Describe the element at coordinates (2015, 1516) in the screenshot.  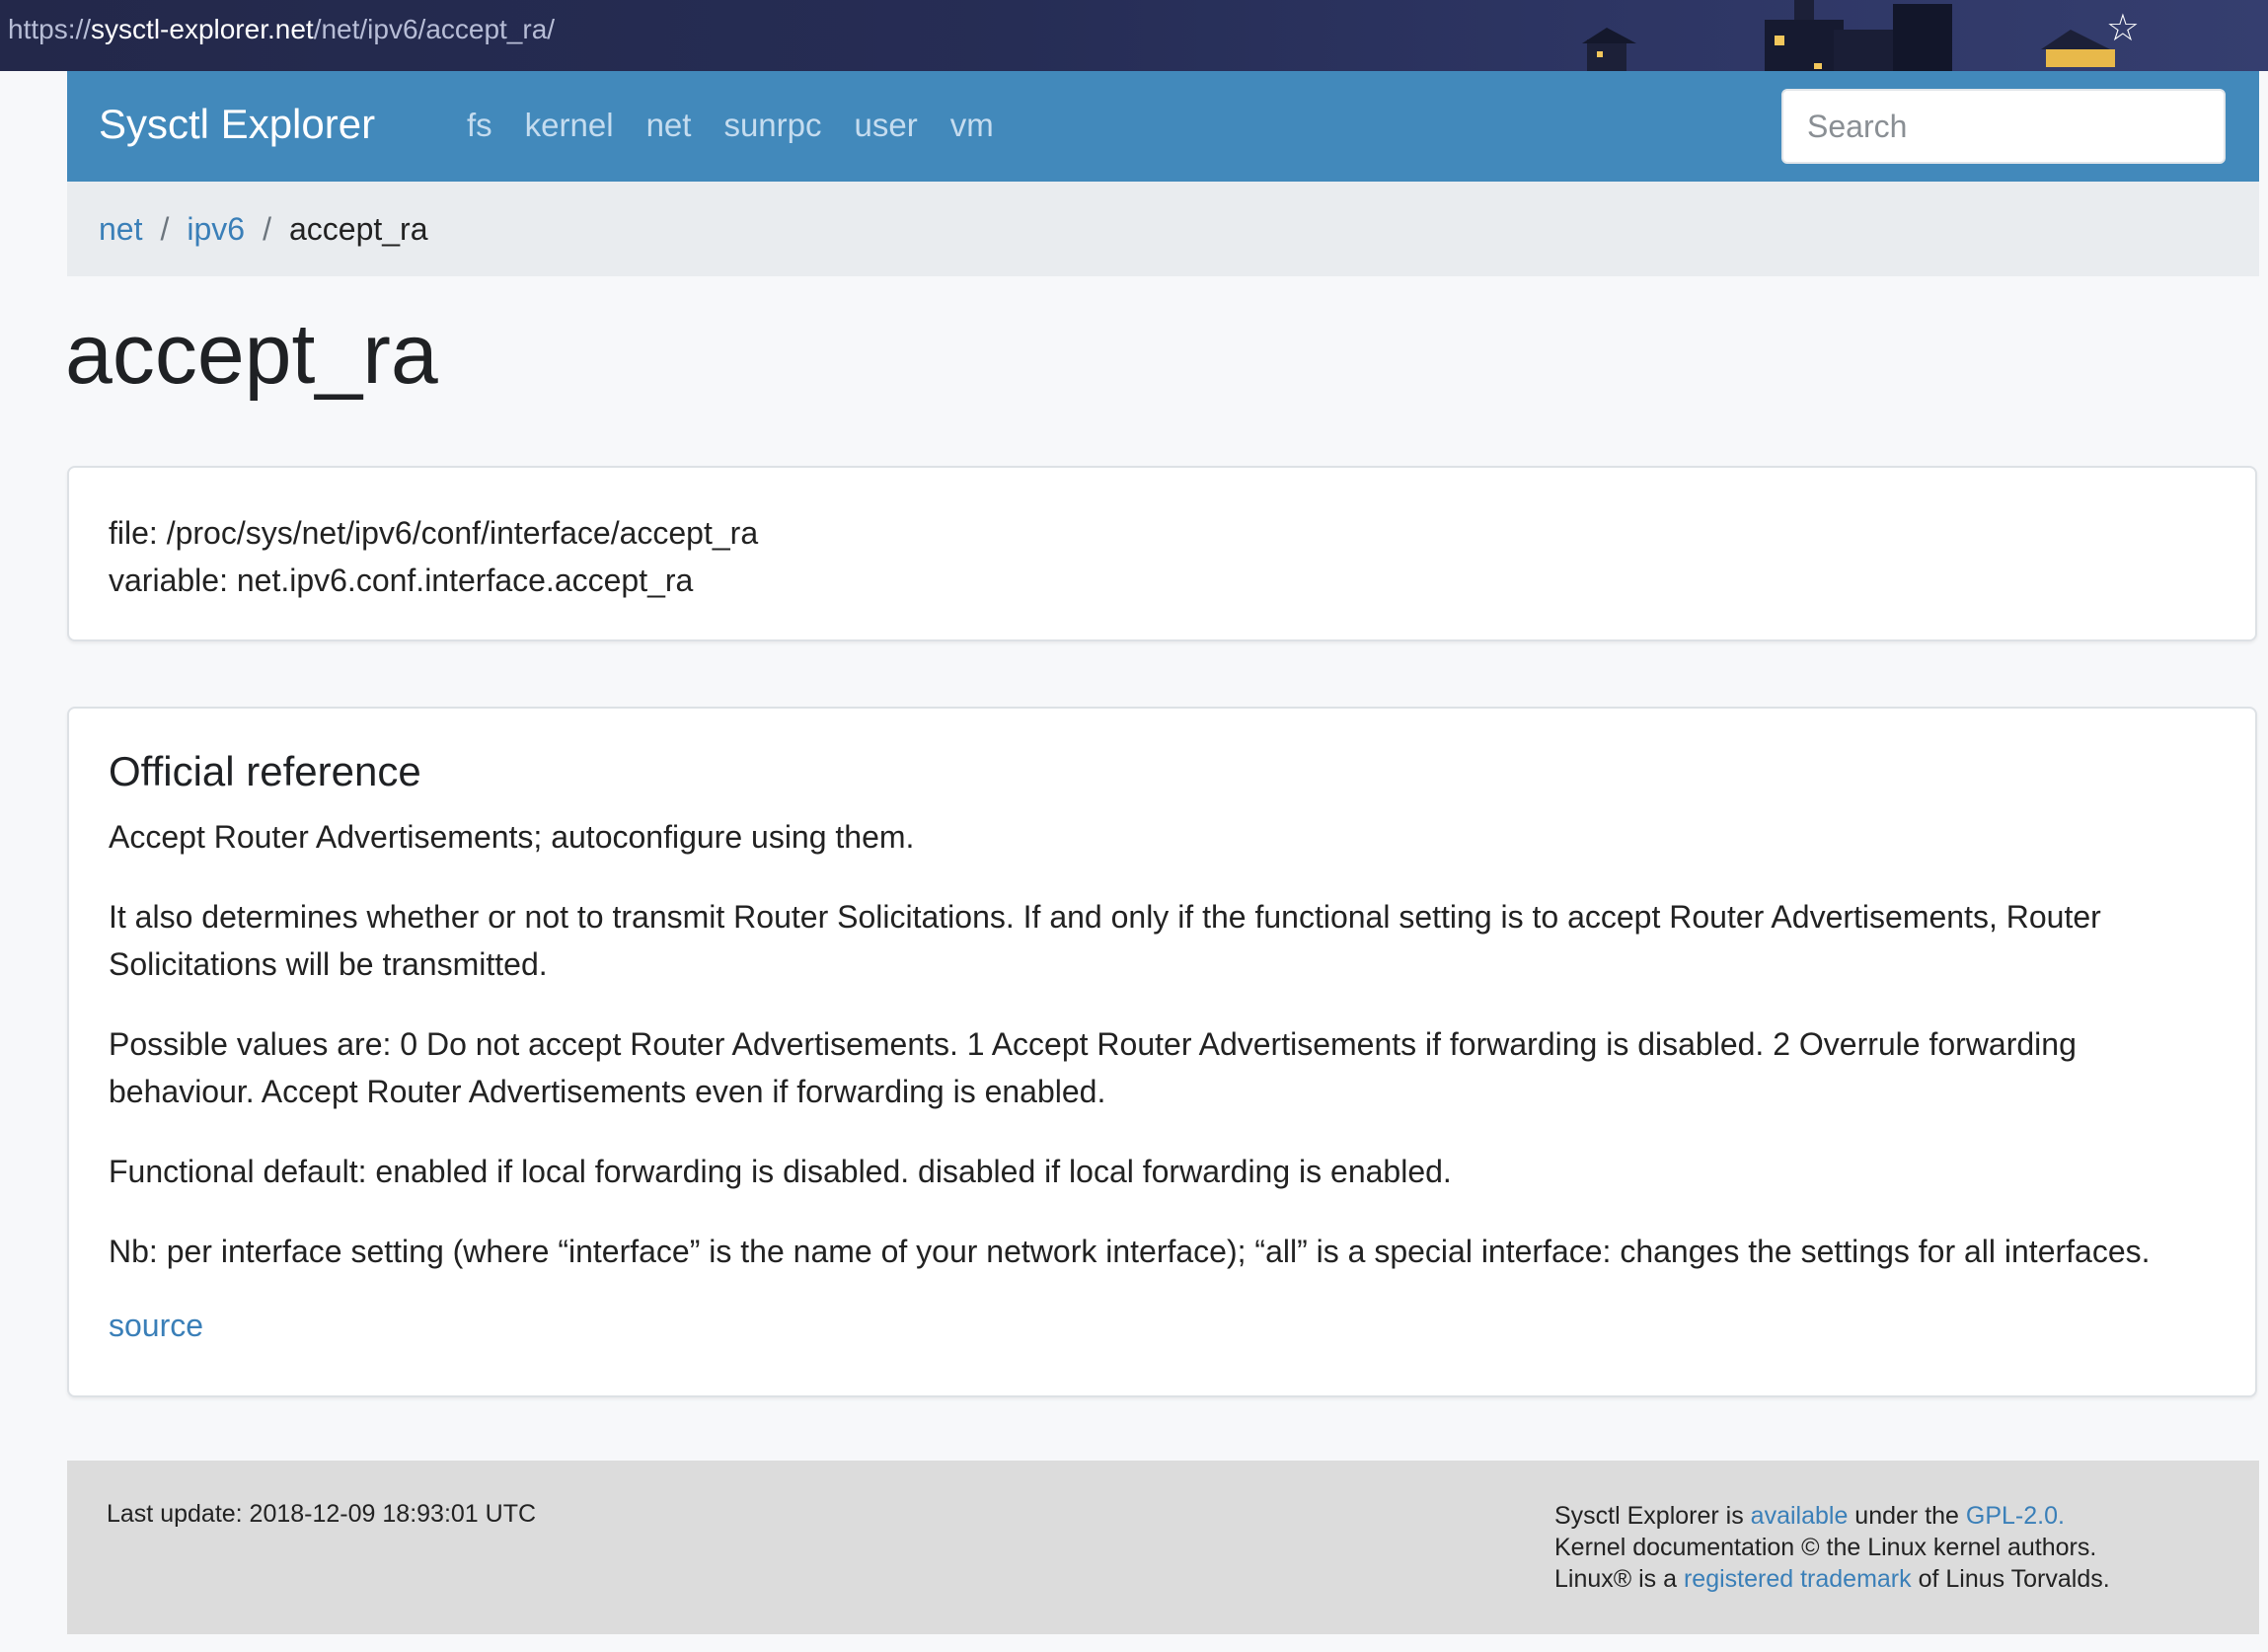
I see `gpl-link: GPL-2.0.` at that location.